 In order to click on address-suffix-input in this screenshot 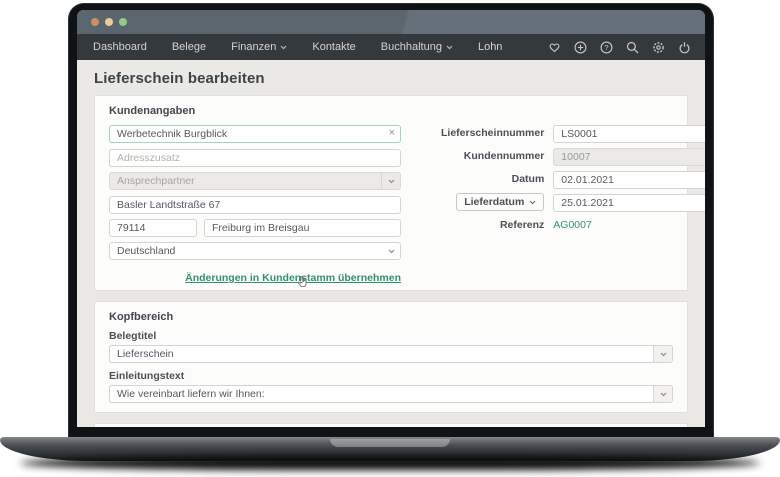, I will do `click(255, 158)`.